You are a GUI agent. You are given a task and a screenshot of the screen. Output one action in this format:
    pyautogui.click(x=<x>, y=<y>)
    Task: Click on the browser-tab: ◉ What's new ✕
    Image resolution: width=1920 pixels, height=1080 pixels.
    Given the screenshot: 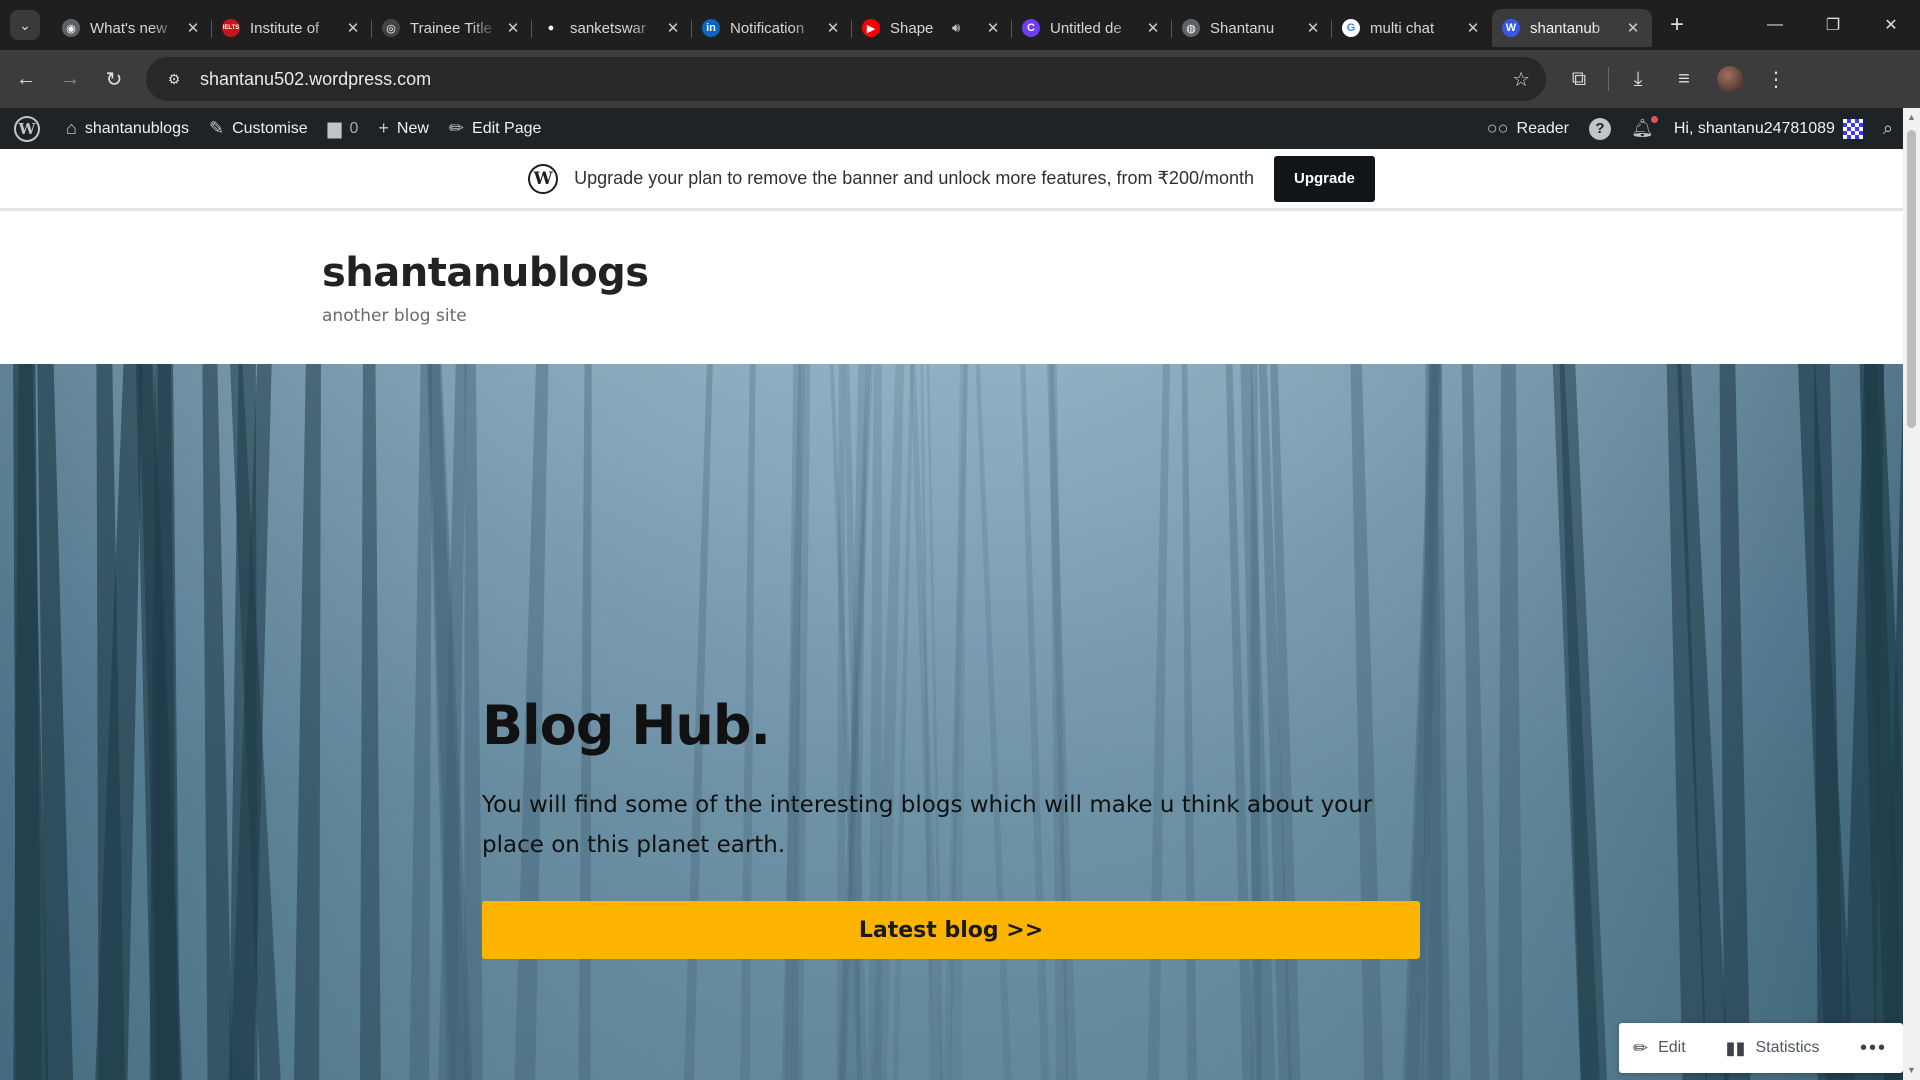 What is the action you would take?
    pyautogui.click(x=132, y=28)
    